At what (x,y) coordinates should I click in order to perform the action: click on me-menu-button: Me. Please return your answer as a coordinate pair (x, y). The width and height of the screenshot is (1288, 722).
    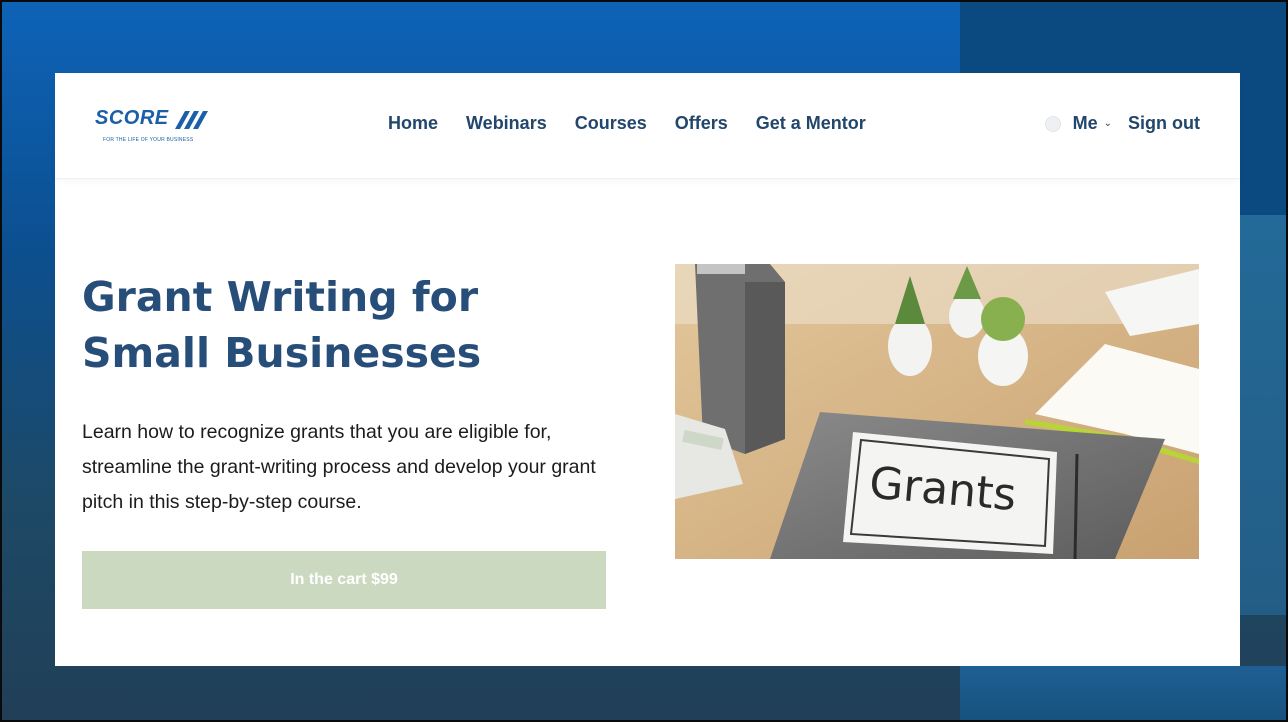
    Looking at the image, I should click on (1085, 123).